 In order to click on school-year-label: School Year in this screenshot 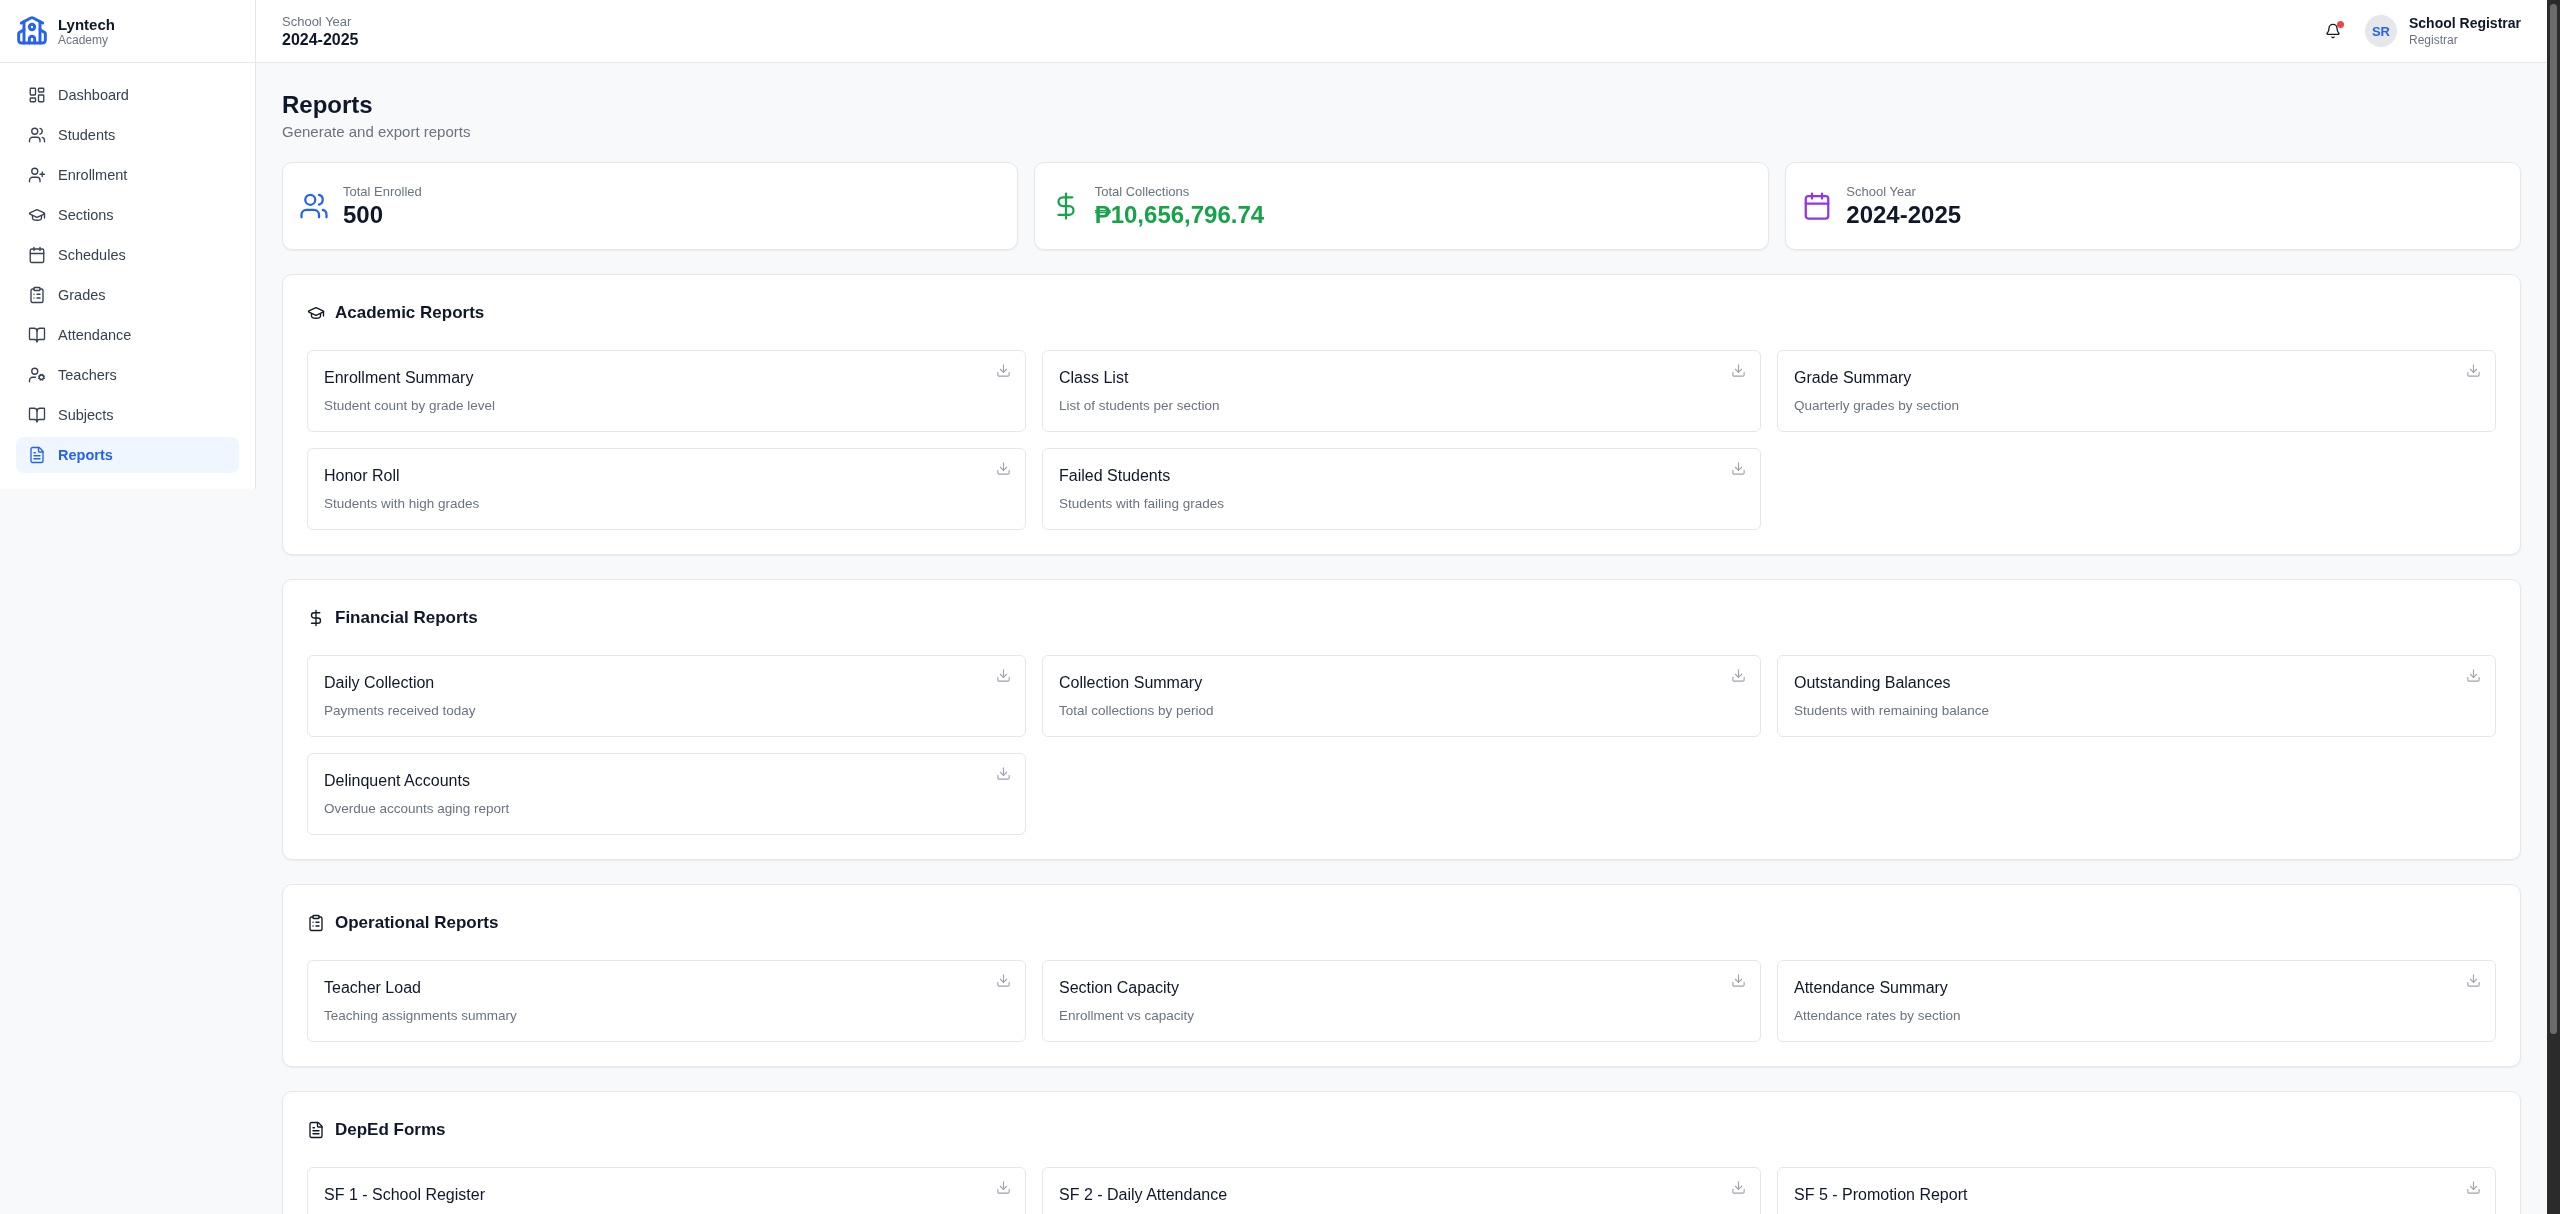, I will do `click(317, 21)`.